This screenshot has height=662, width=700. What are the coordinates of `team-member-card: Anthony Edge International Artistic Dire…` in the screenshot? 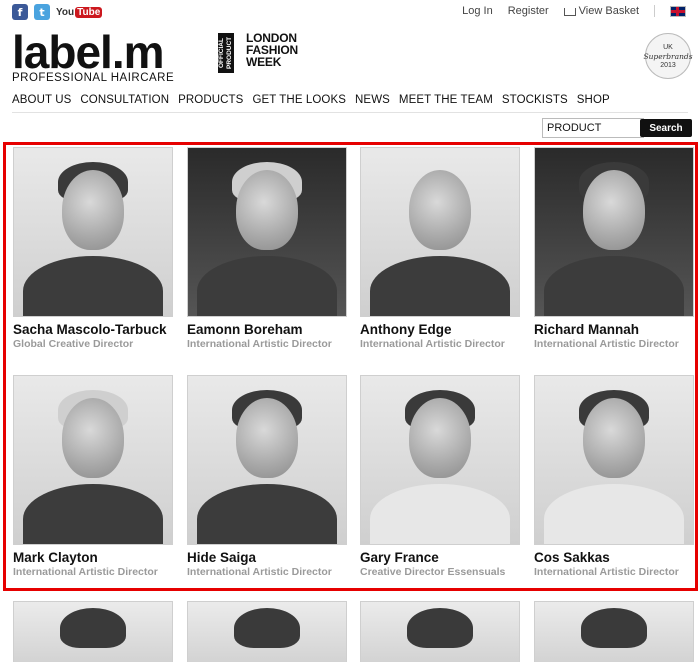 It's located at (440, 248).